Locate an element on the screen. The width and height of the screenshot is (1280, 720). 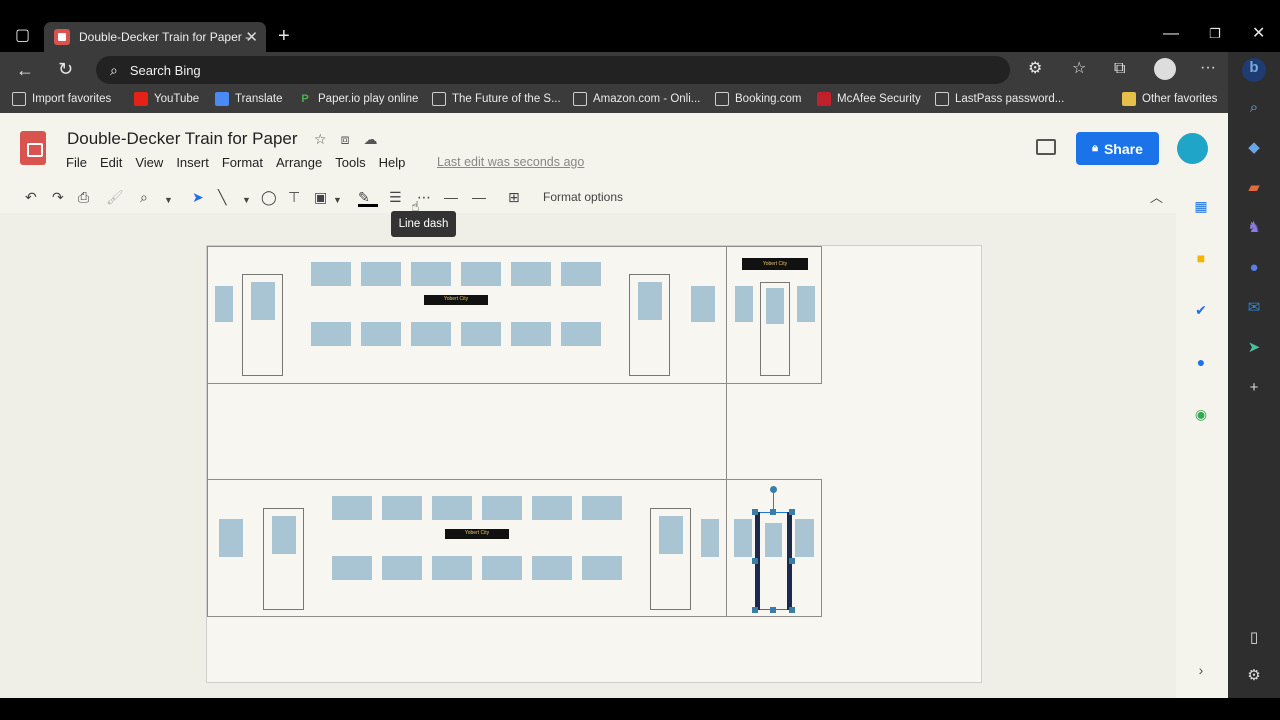
move-folder-icon: ⧈ is located at coordinates (352, 139).